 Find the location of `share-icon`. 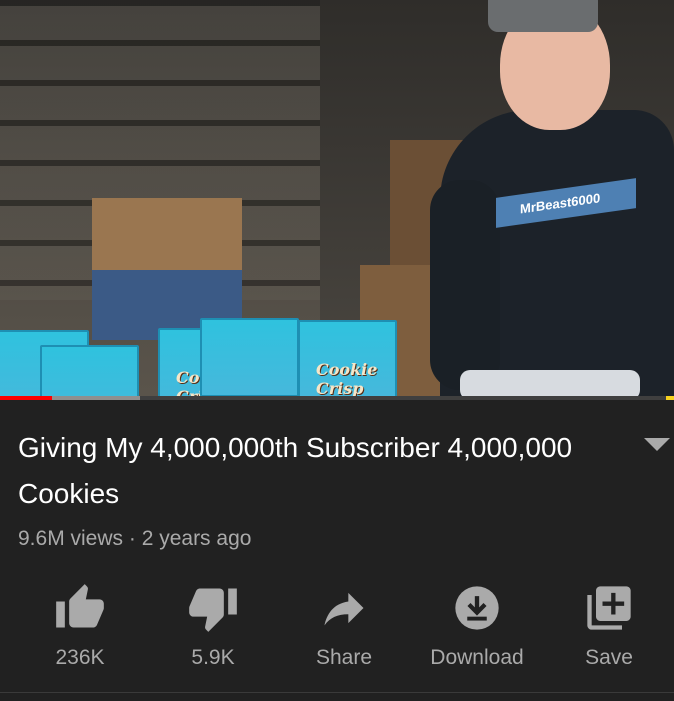

share-icon is located at coordinates (344, 609).